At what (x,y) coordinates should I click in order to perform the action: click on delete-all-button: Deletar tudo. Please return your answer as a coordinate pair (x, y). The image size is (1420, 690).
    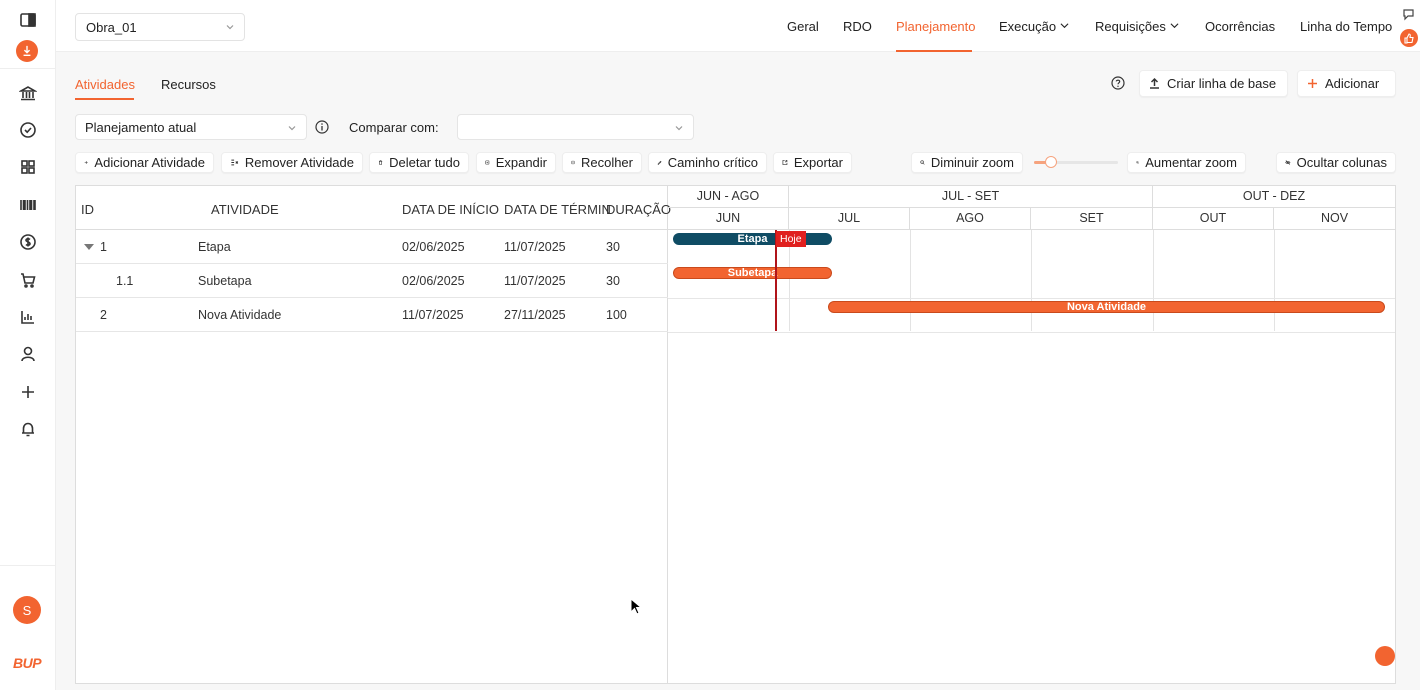
    Looking at the image, I should click on (419, 162).